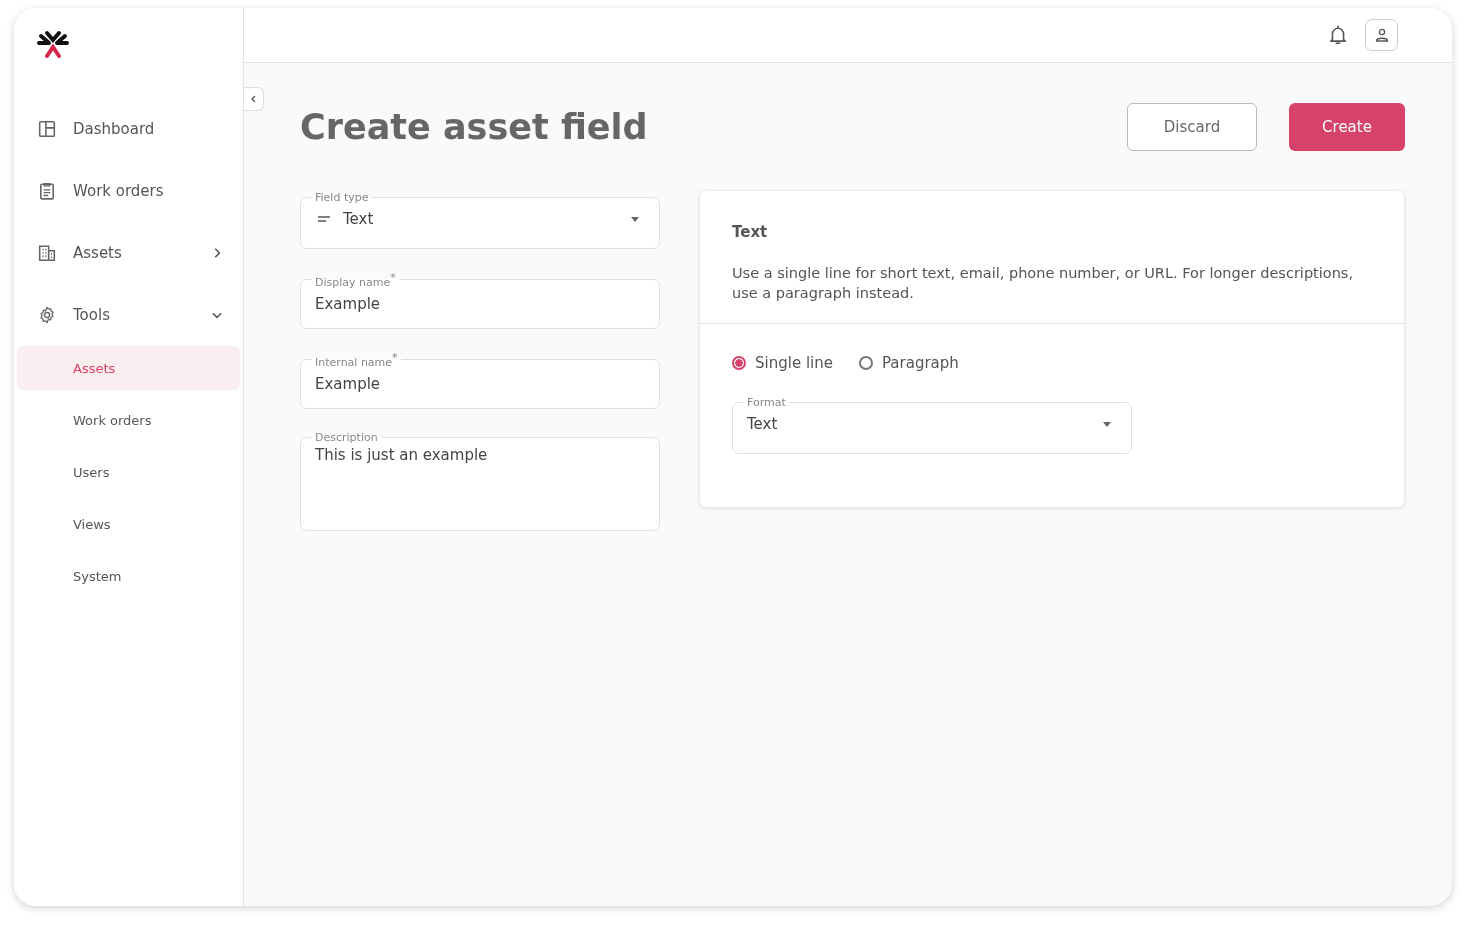 Image resolution: width=1466 pixels, height=926 pixels. Describe the element at coordinates (47, 315) in the screenshot. I see `settings-icon` at that location.